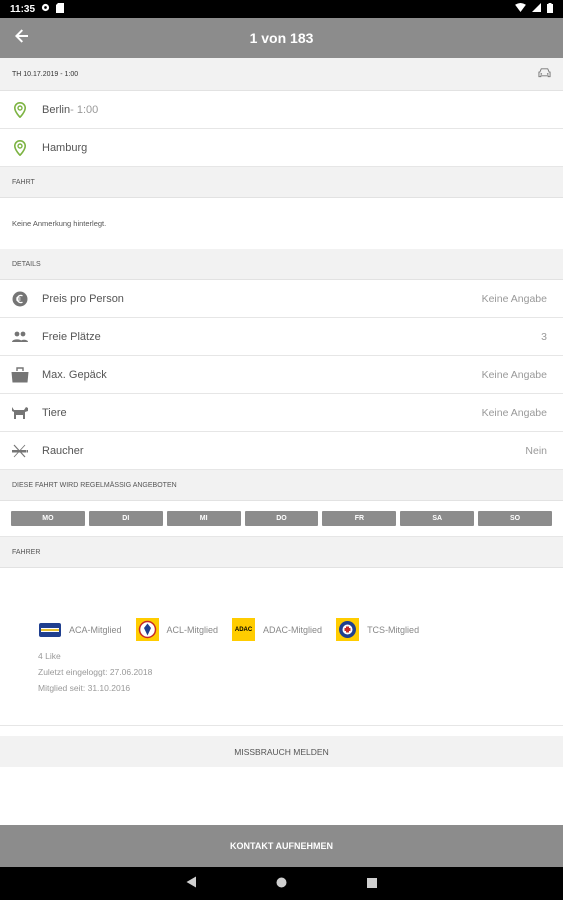  What do you see at coordinates (550, 9) in the screenshot?
I see `battery-icon` at bounding box center [550, 9].